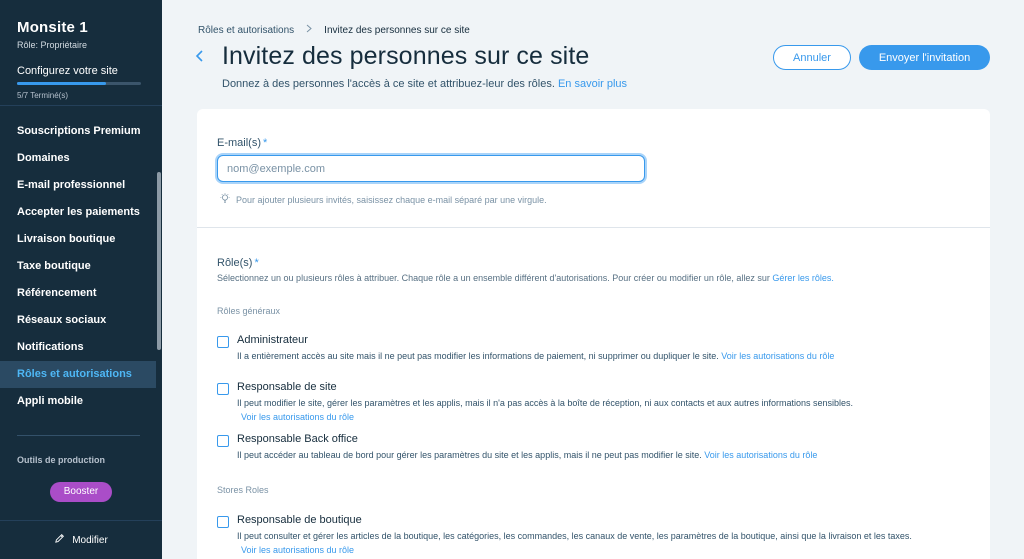 This screenshot has height=559, width=1024. What do you see at coordinates (78, 374) in the screenshot?
I see `sidebar-item-roles-autorisations: Rôles et autorisations` at bounding box center [78, 374].